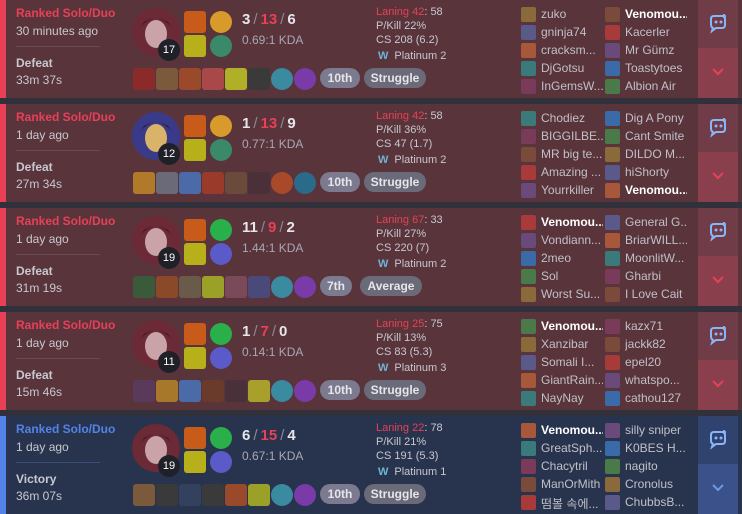 The height and width of the screenshot is (514, 742). Describe the element at coordinates (656, 484) in the screenshot. I see `player-name: Cronolus` at that location.